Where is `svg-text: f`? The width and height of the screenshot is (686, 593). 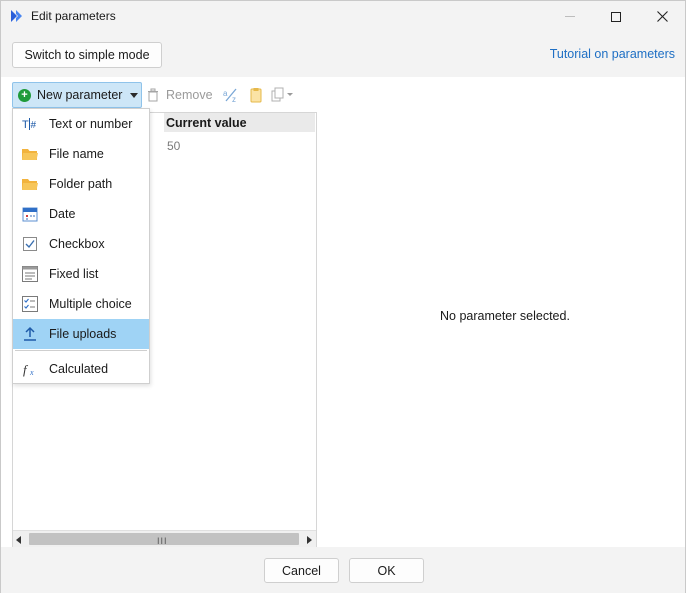
svg-text: f is located at coordinates (26, 369).